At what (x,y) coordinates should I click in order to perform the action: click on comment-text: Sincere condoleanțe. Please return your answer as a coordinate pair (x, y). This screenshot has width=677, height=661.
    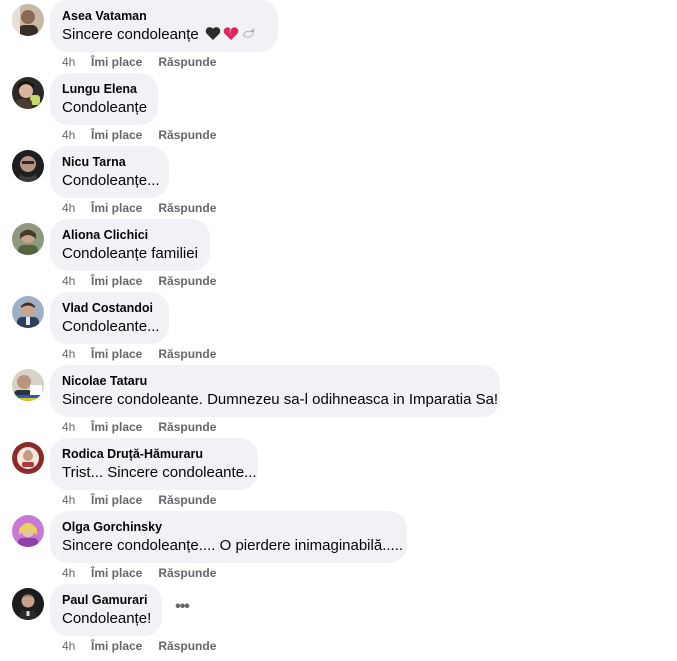
    Looking at the image, I should click on (164, 36).